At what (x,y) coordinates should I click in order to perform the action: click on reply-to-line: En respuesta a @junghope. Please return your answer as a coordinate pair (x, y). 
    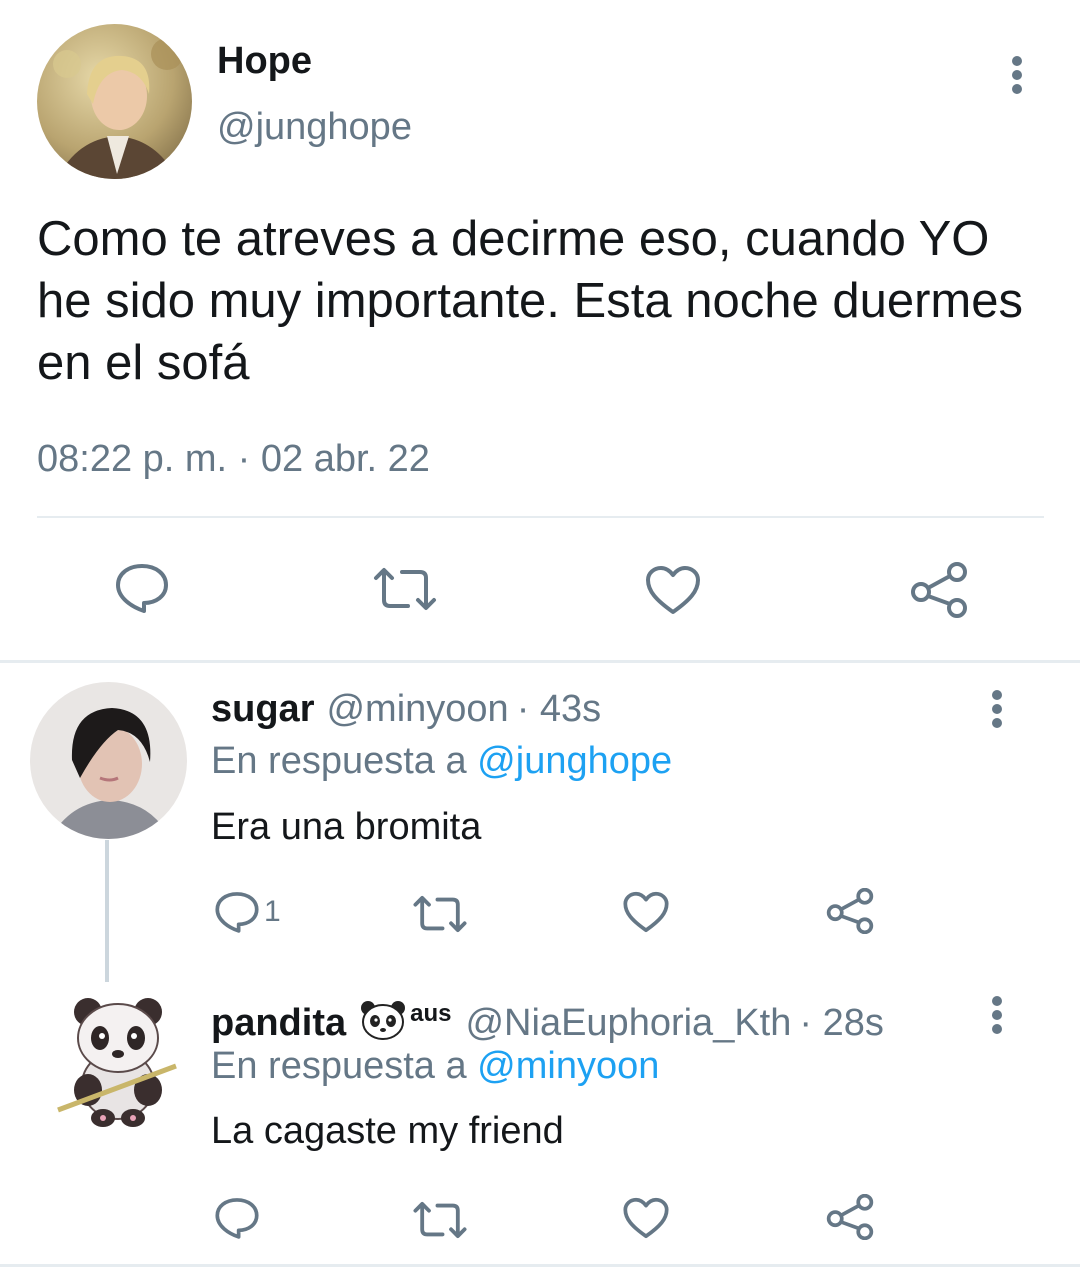
    Looking at the image, I should click on (441, 761).